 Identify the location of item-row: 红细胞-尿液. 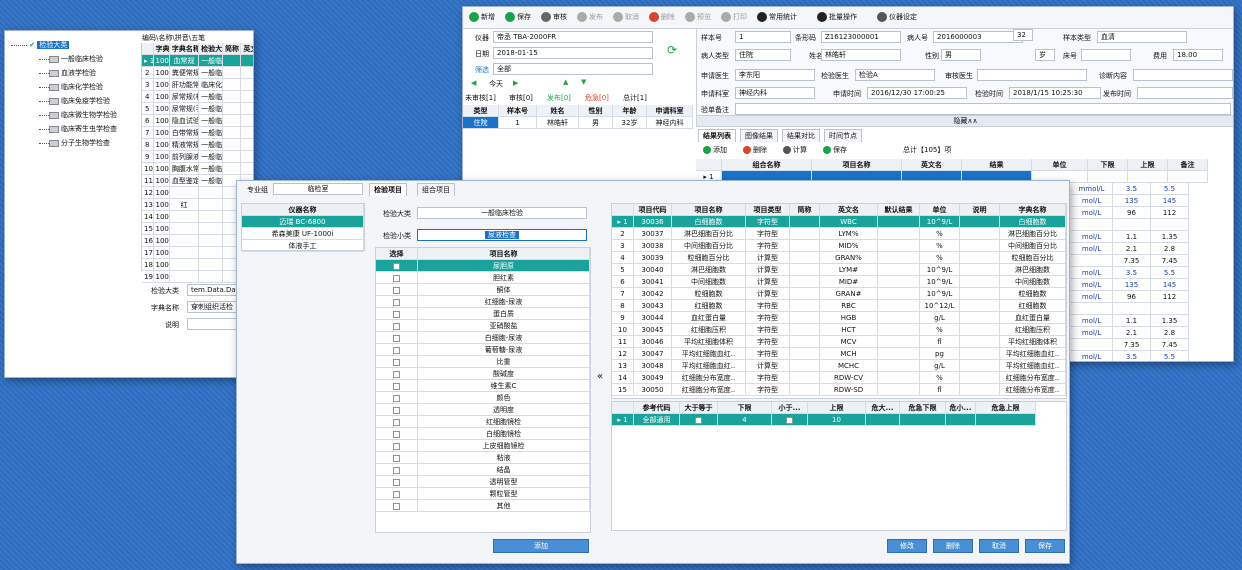
(483, 302).